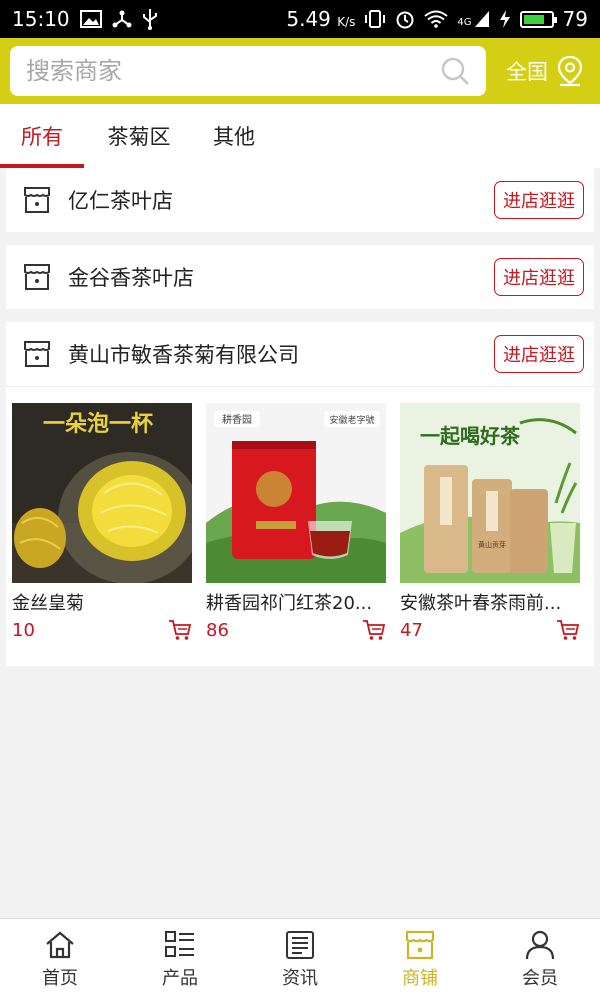 The image size is (600, 1000). I want to click on region-label: 全国, so click(527, 72).